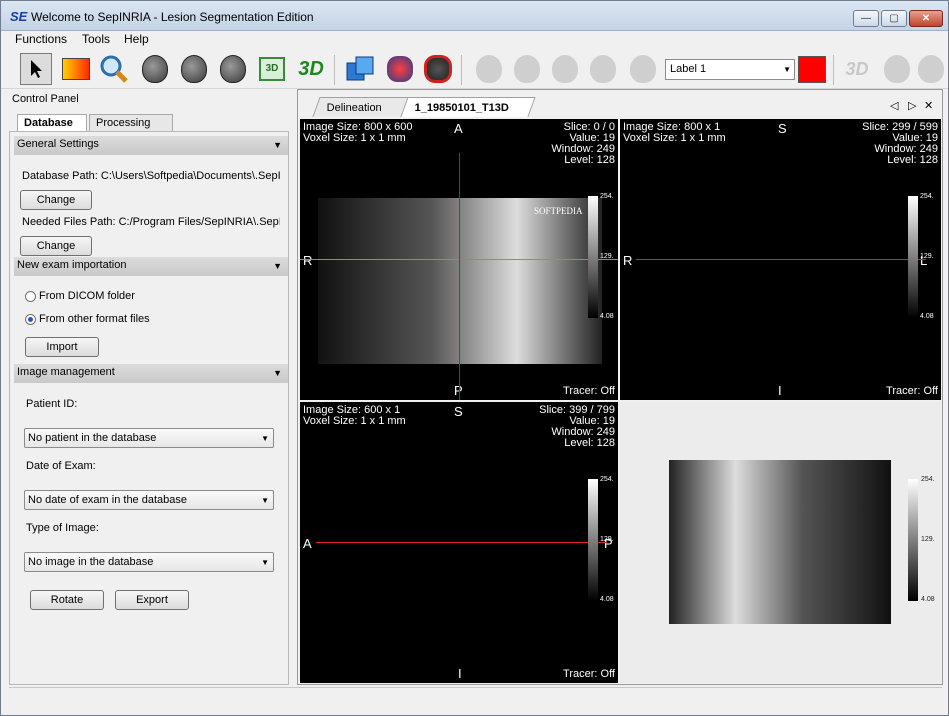  I want to click on tab-processing: Processing, so click(131, 123).